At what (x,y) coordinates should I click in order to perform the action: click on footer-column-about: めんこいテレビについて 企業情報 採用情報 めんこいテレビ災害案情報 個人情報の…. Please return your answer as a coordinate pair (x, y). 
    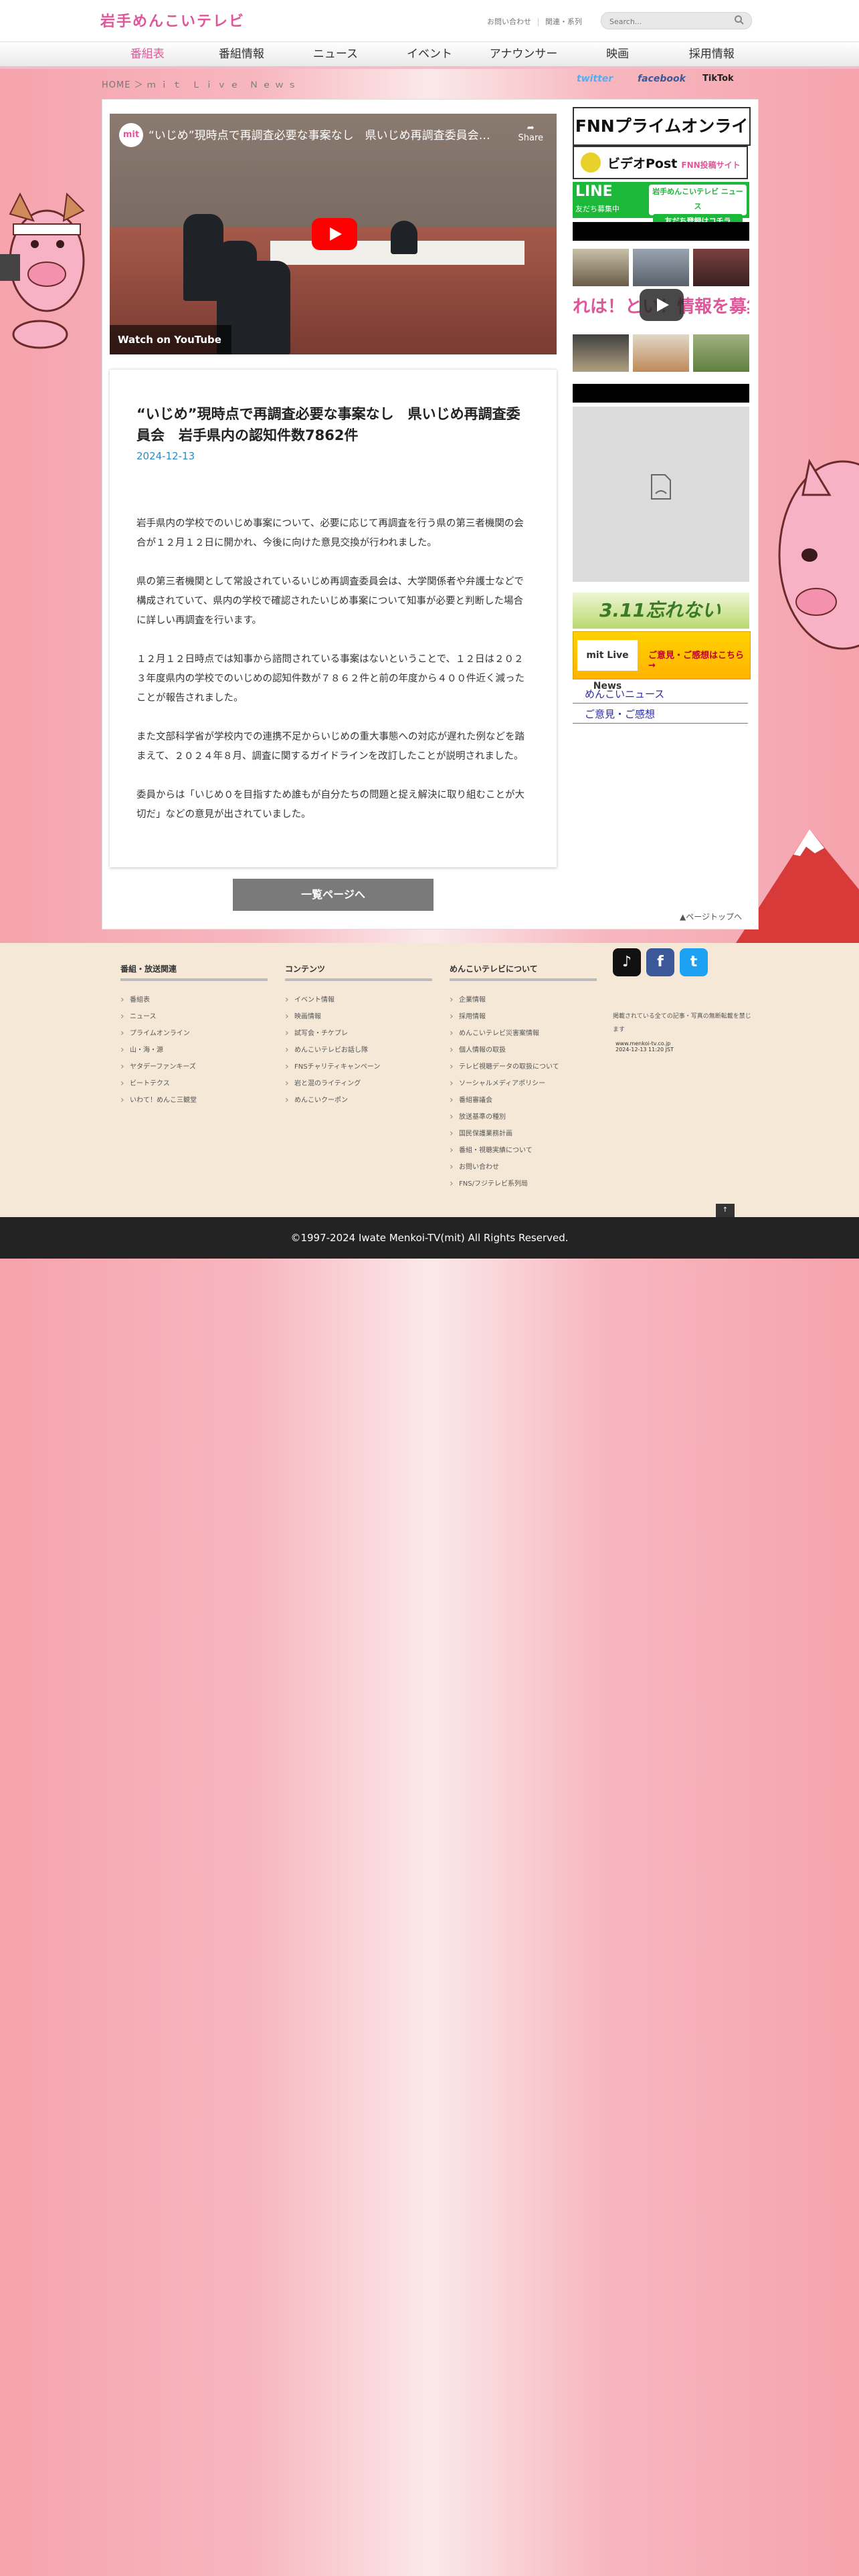
    Looking at the image, I should click on (523, 1077).